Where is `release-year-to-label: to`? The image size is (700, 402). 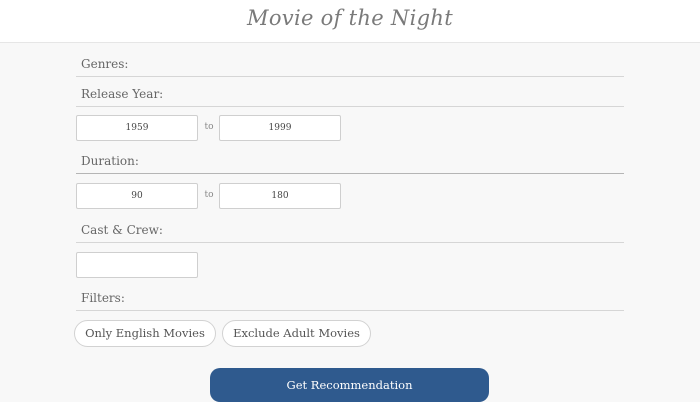 release-year-to-label: to is located at coordinates (209, 127).